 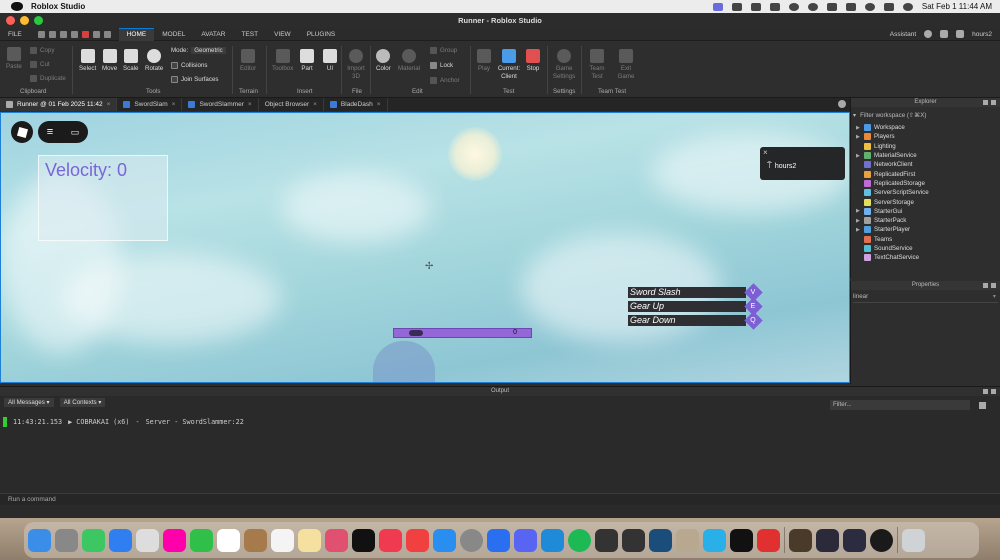 What do you see at coordinates (881, 540) in the screenshot?
I see `obs-icon` at bounding box center [881, 540].